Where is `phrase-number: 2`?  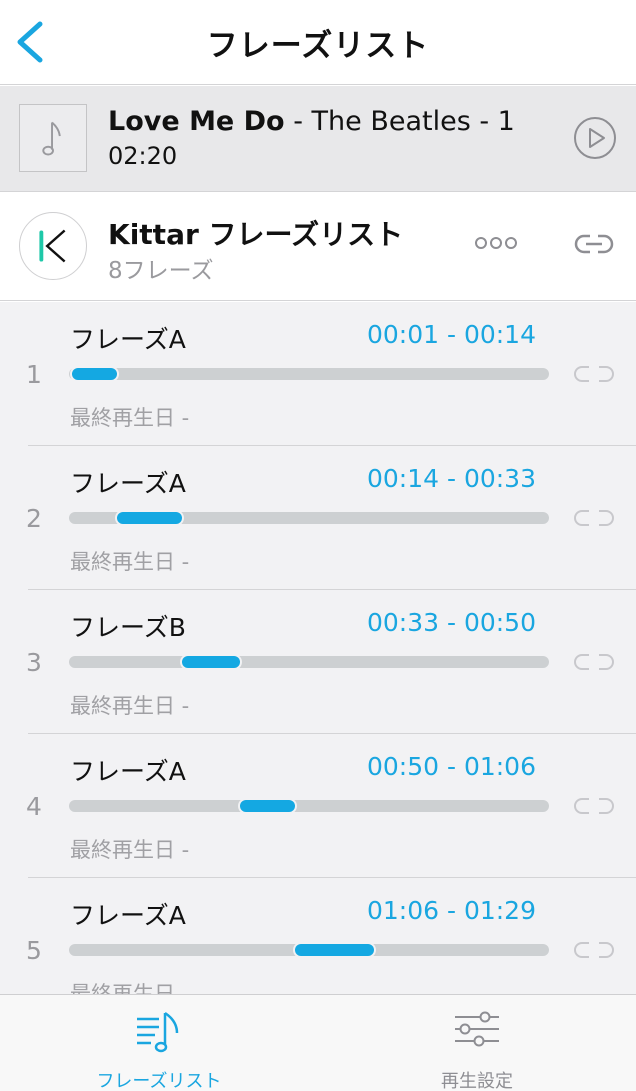 phrase-number: 2 is located at coordinates (34, 518).